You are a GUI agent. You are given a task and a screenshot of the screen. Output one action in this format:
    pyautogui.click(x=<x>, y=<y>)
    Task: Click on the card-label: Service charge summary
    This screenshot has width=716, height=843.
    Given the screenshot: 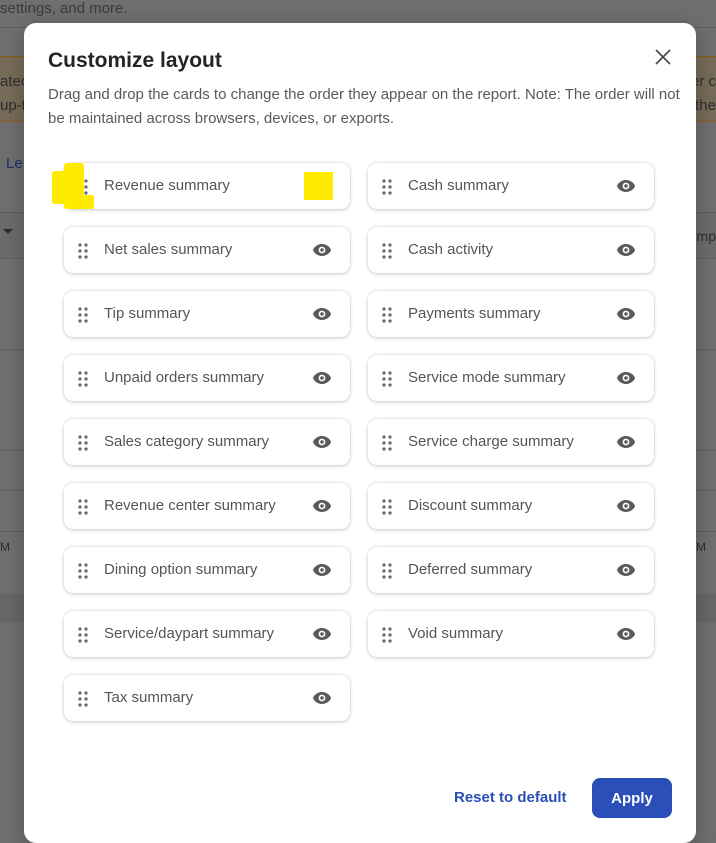 What is the action you would take?
    pyautogui.click(x=491, y=441)
    